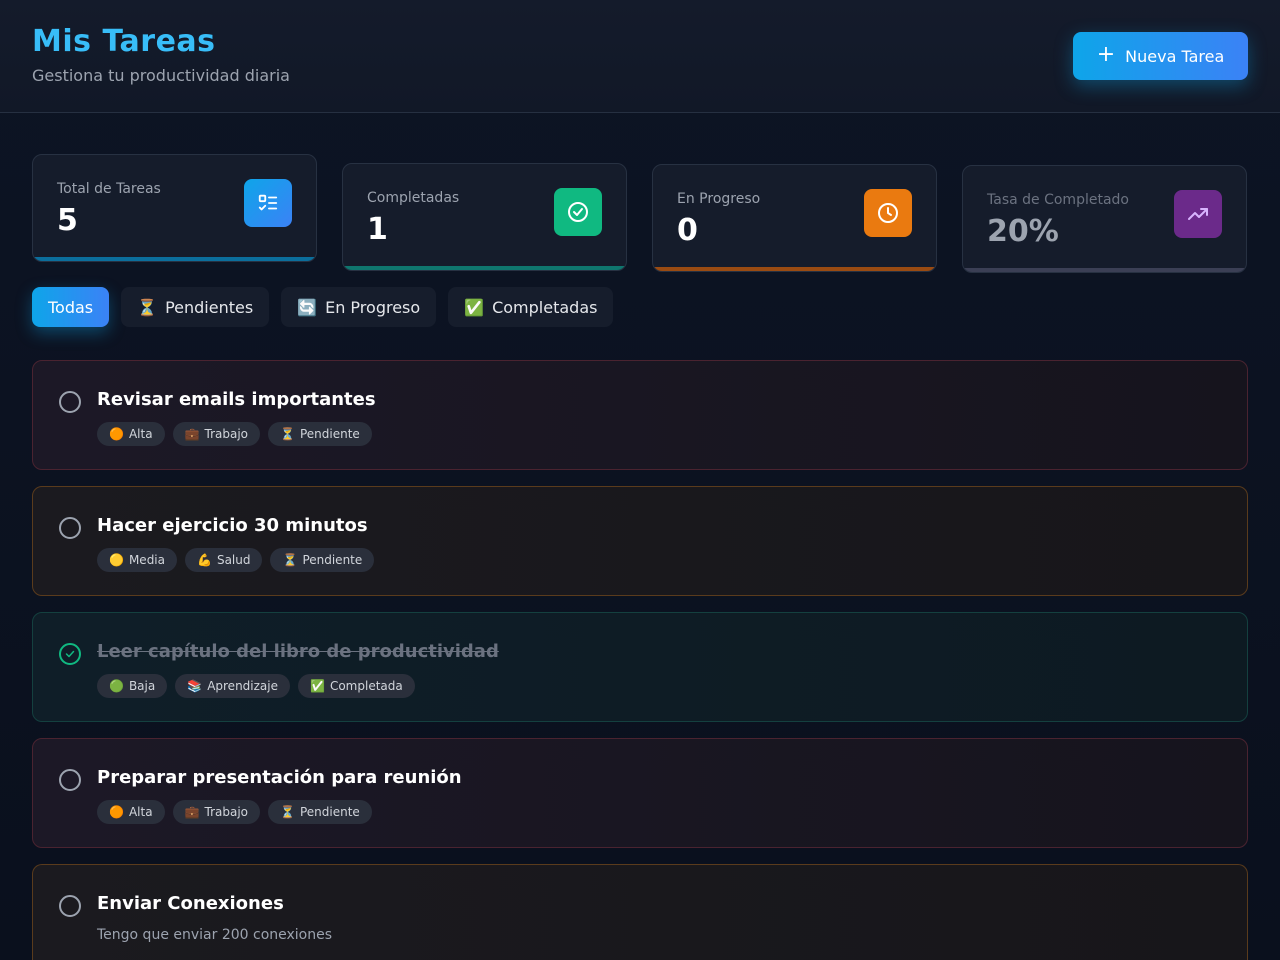  I want to click on filter-pending: ⏳ Pendientes, so click(195, 307).